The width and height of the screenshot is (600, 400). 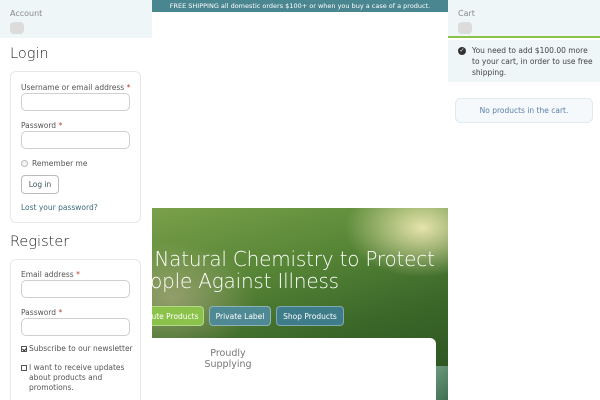 I want to click on password-label: Password *, so click(x=41, y=125).